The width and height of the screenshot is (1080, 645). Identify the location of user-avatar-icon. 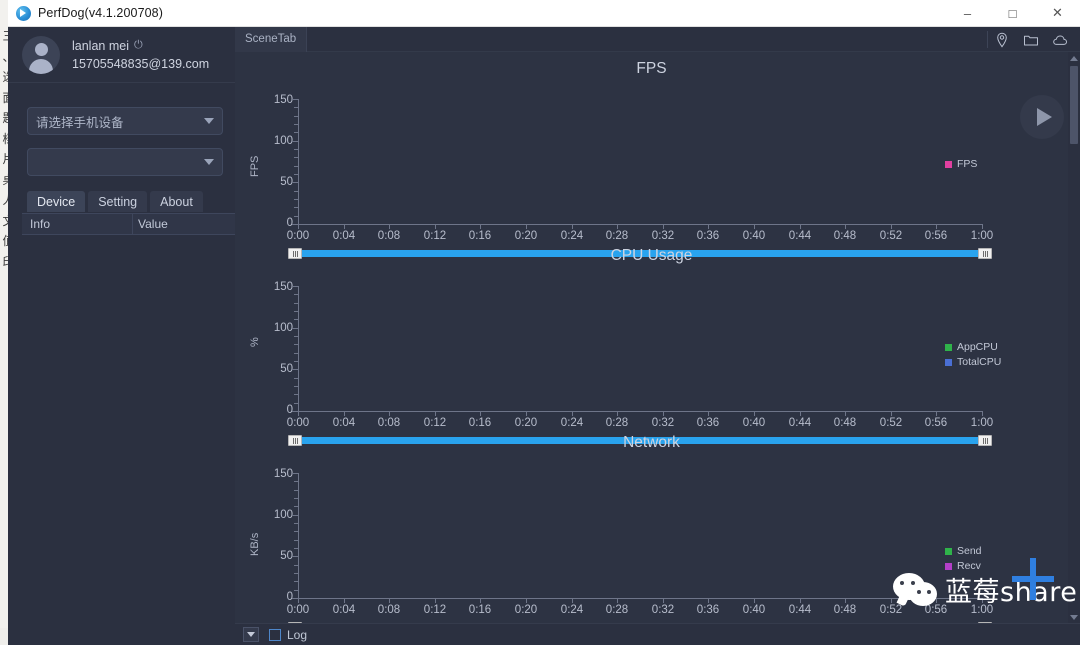
(41, 54).